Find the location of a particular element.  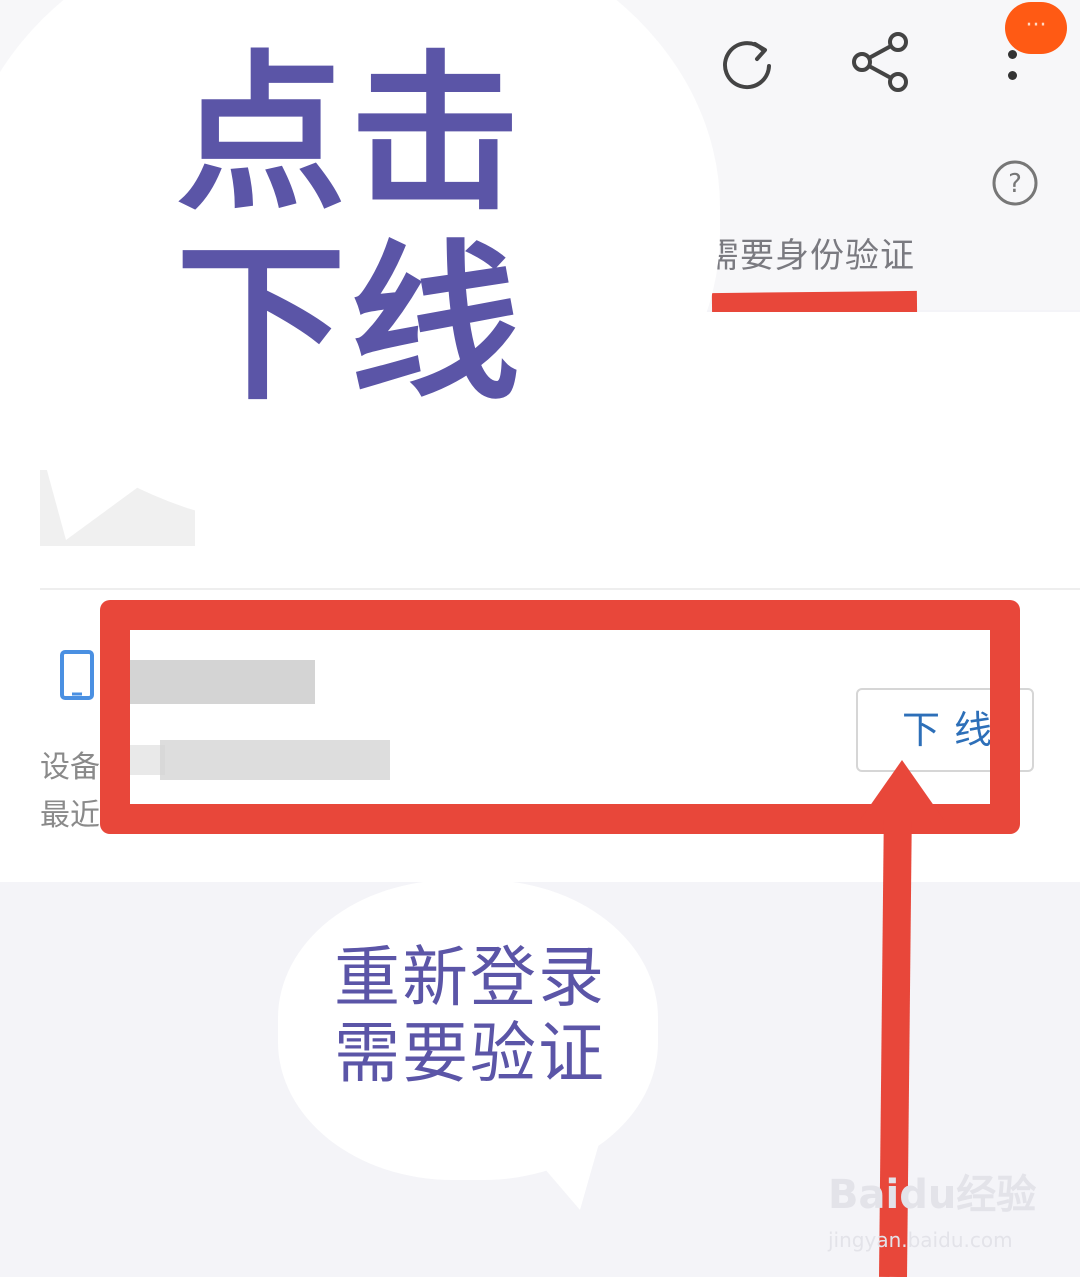

tablet-icon is located at coordinates (77, 675).